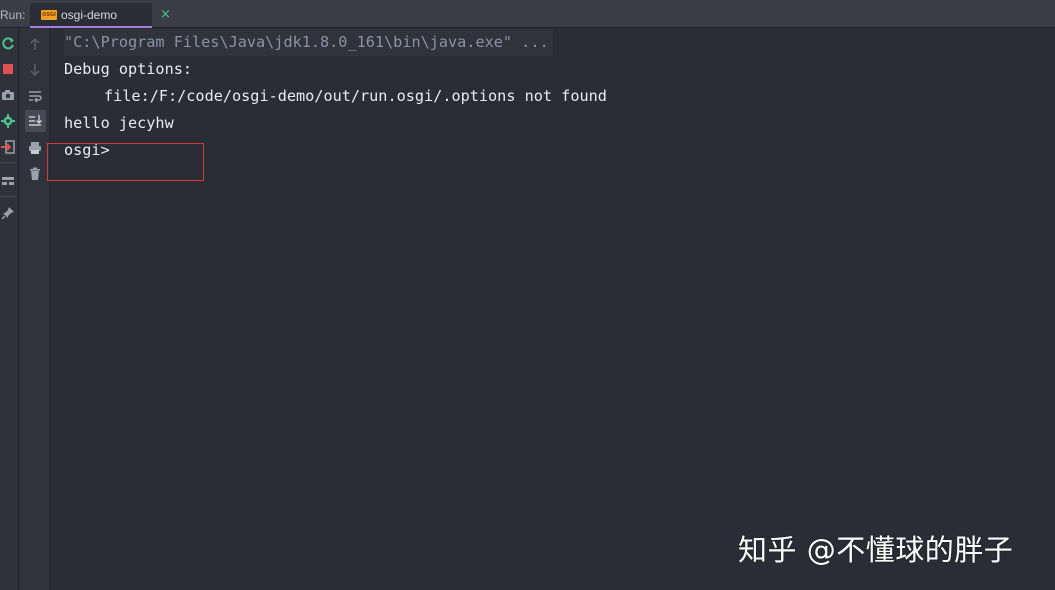 The width and height of the screenshot is (1055, 590). I want to click on osgi-icon: OSGI, so click(49, 15).